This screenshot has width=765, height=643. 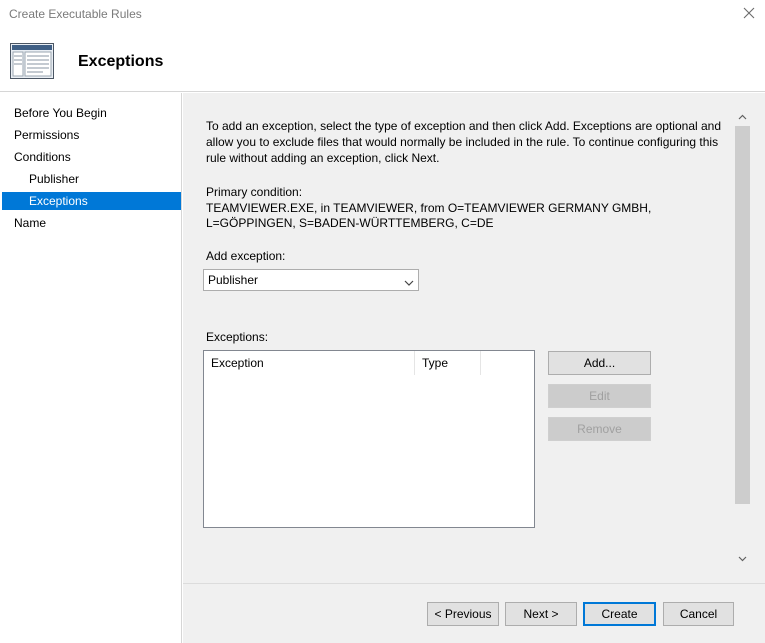 I want to click on next-button: Next >, so click(x=541, y=614).